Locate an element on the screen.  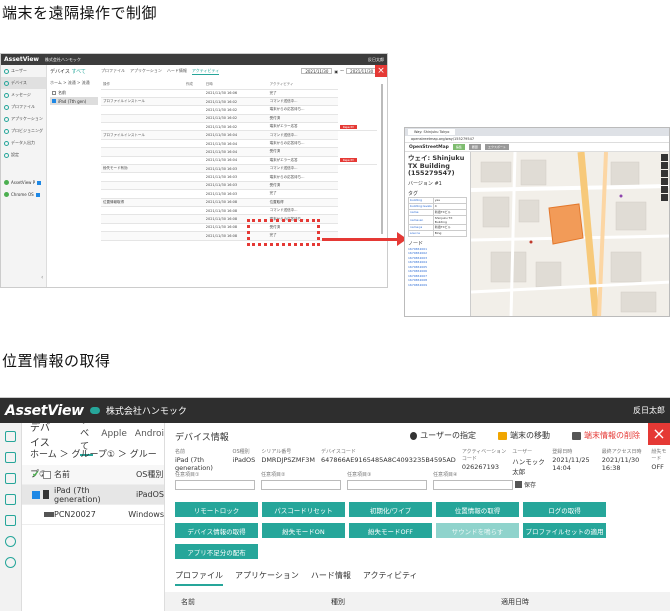
mini-nav-users: ユーザー is located at coordinates (23, 71).